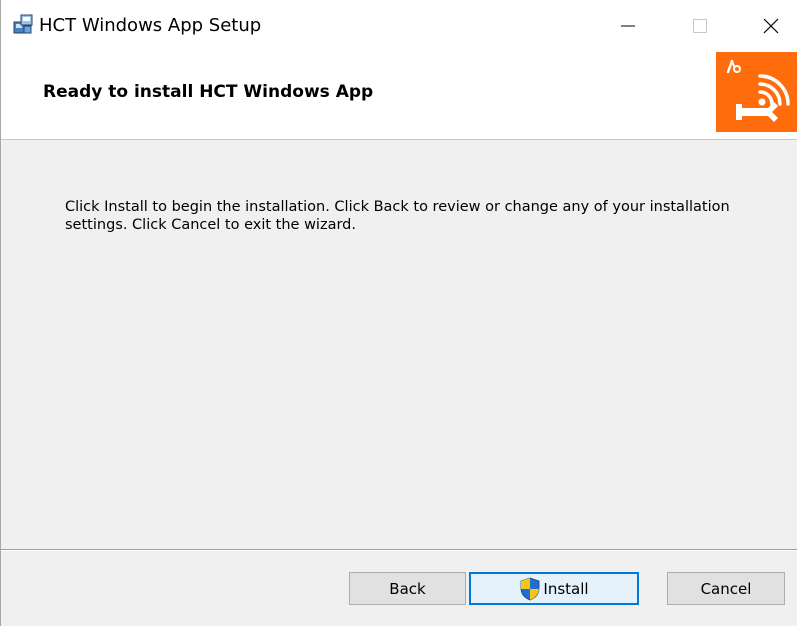 This screenshot has width=797, height=626. Describe the element at coordinates (726, 588) in the screenshot. I see `cancel-button: Cancel` at that location.